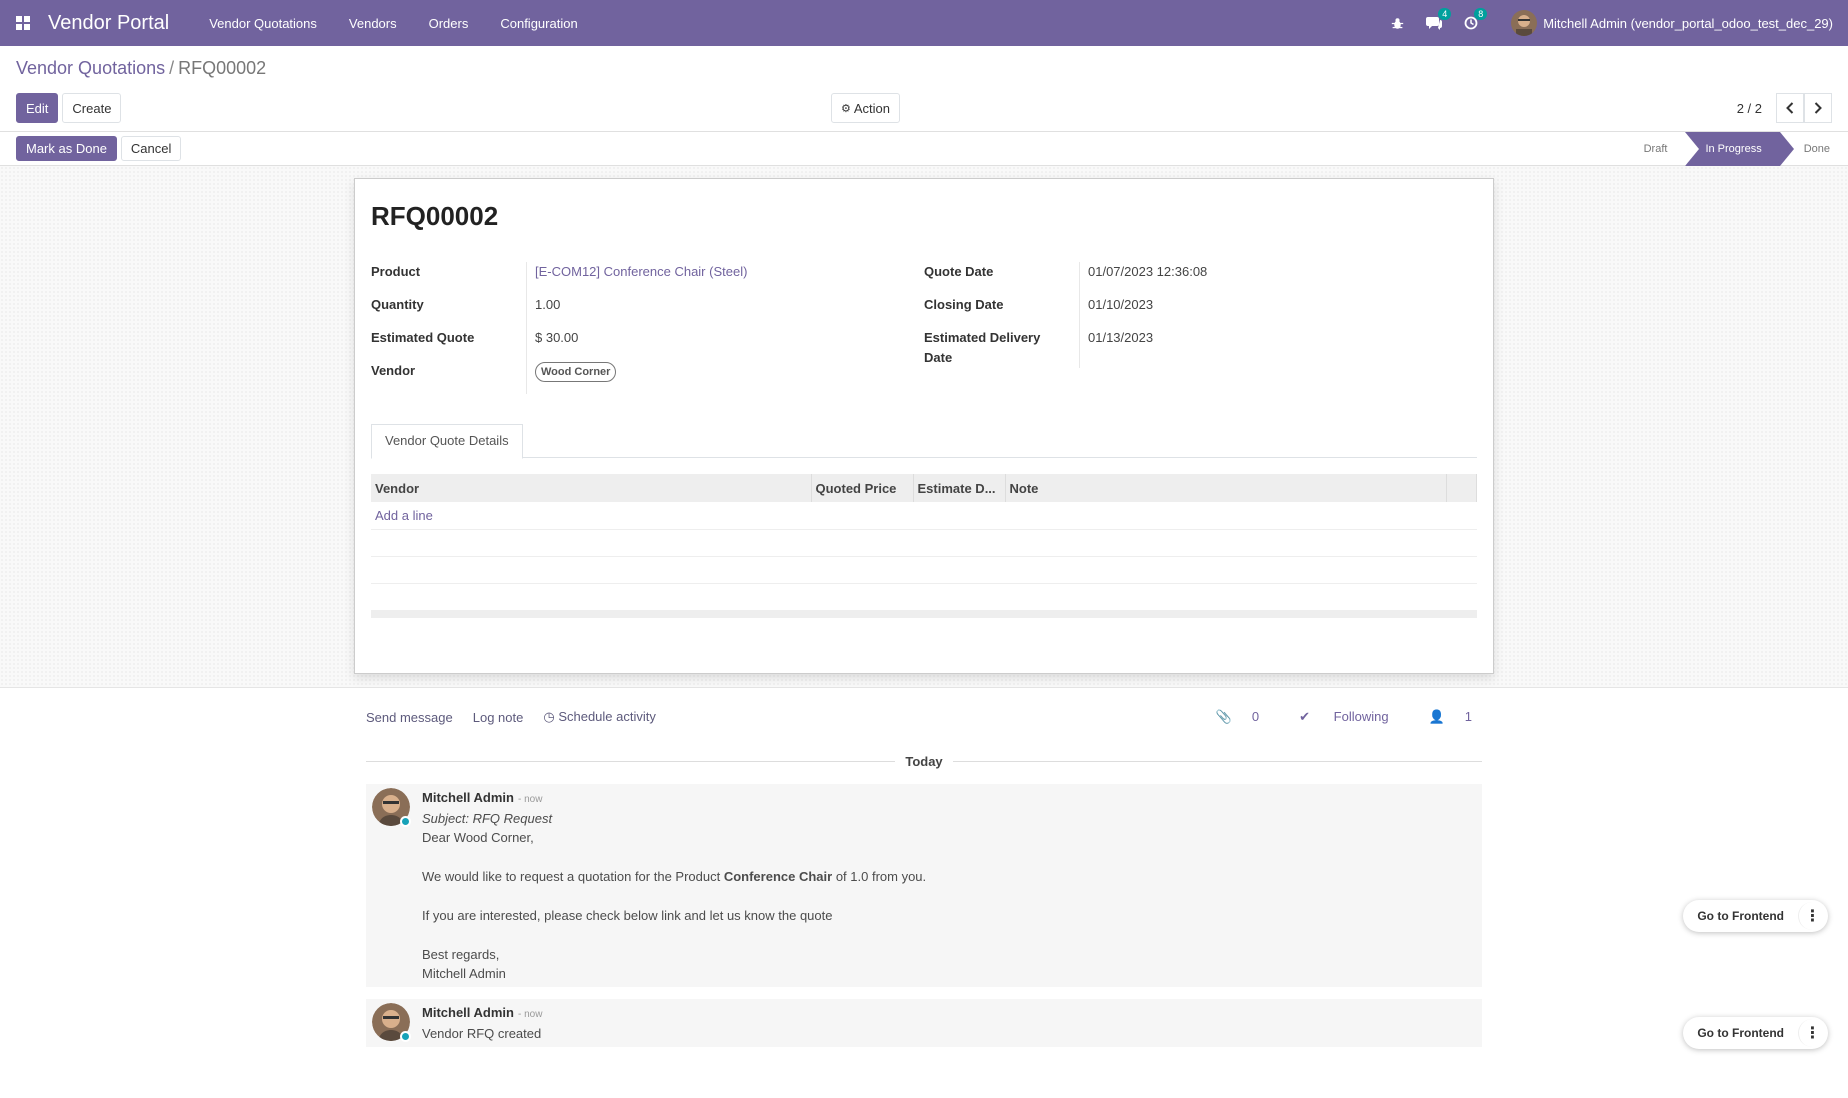 Image resolution: width=1848 pixels, height=1098 pixels. Describe the element at coordinates (498, 717) in the screenshot. I see `log-note-button: Log note` at that location.